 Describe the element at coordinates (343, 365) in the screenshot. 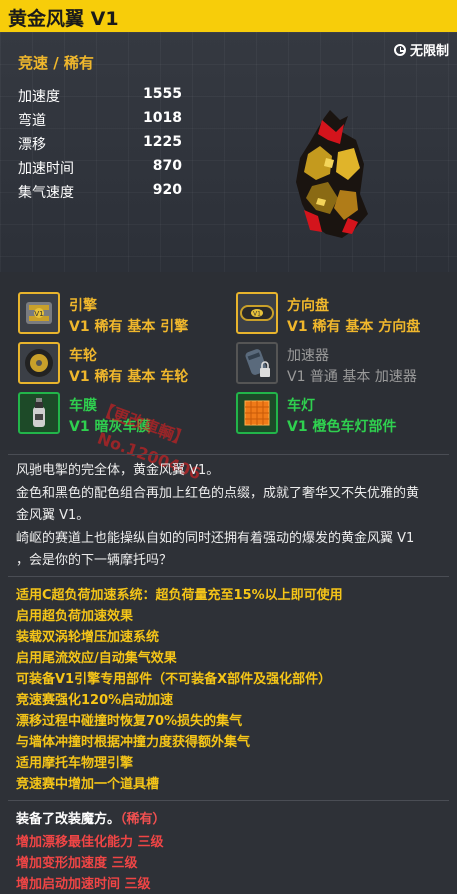

I see `part-slot-booster: 加速器 V1 普通 基本 加速器` at that location.